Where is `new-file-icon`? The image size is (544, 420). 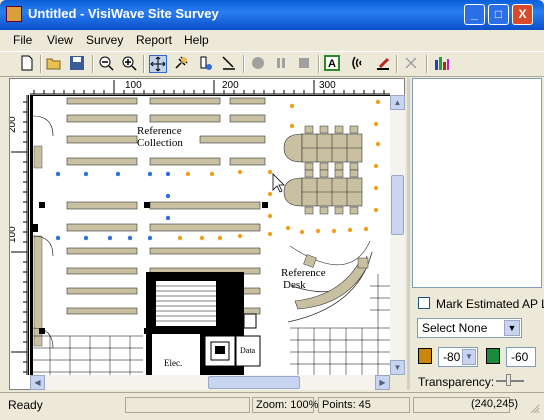
new-file-icon is located at coordinates (27, 64).